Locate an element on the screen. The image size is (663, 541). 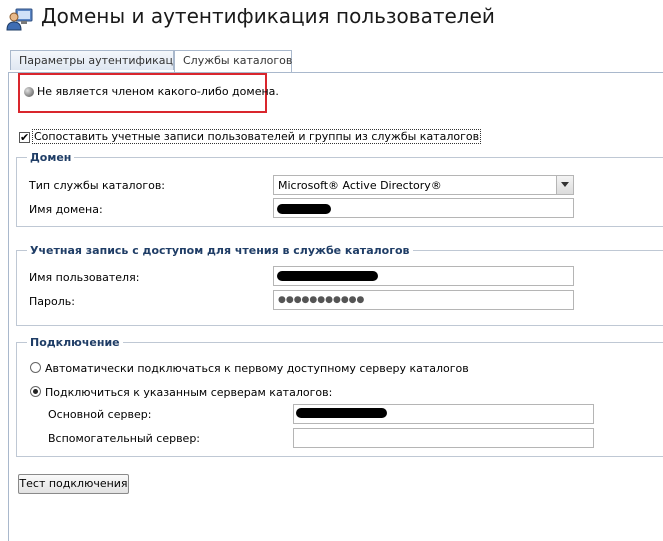
password-label: Пароль: is located at coordinates (52, 301).